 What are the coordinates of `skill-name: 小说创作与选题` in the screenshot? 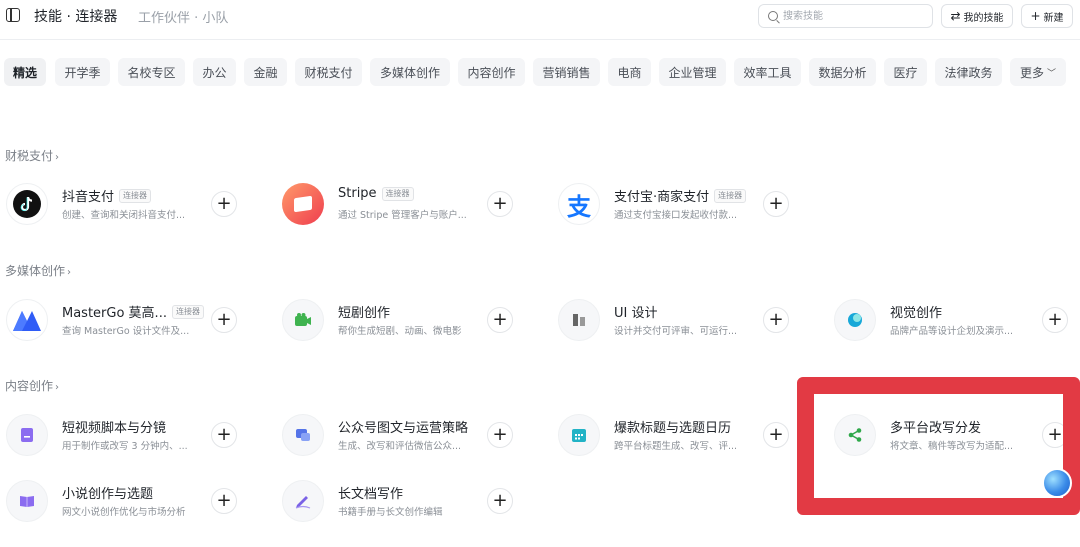 It's located at (108, 494).